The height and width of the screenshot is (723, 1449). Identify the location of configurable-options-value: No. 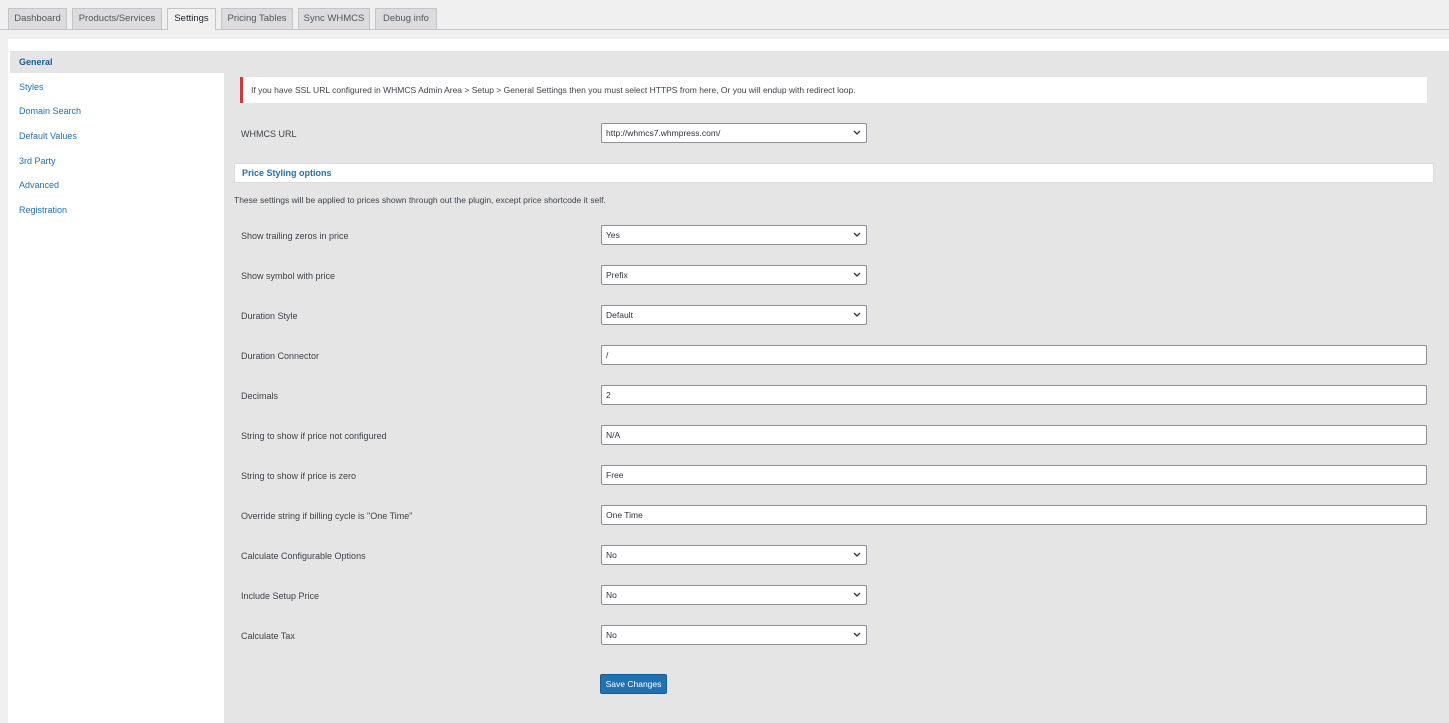
(611, 555).